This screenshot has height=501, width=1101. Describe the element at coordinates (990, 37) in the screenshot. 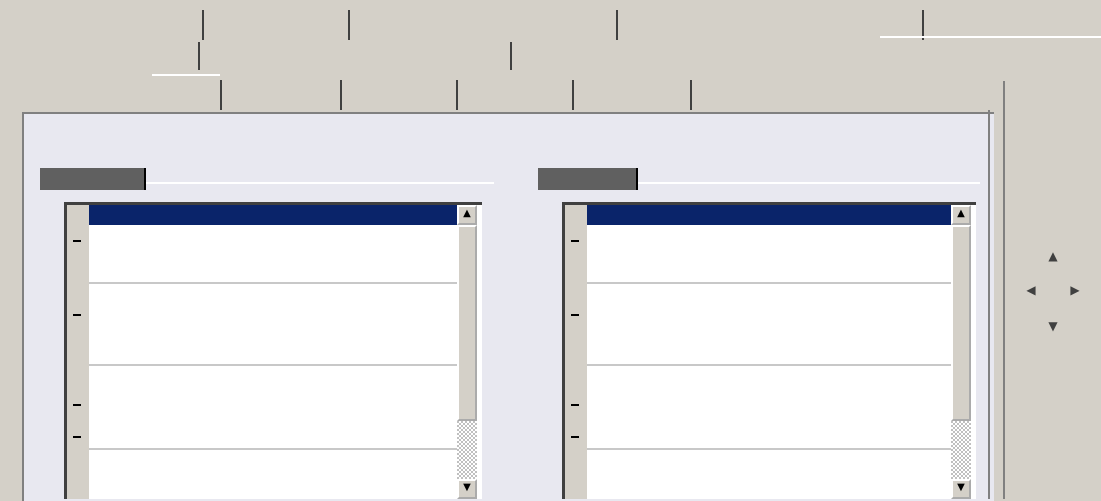

I see `tab-highlight-line` at that location.